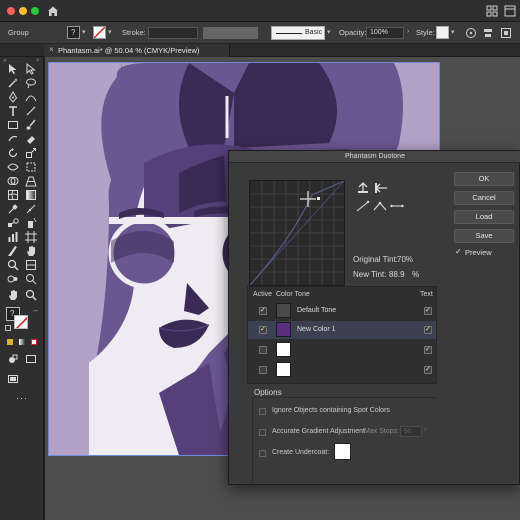 This screenshot has width=520, height=520. I want to click on table-row: Default Tone, so click(342, 311).